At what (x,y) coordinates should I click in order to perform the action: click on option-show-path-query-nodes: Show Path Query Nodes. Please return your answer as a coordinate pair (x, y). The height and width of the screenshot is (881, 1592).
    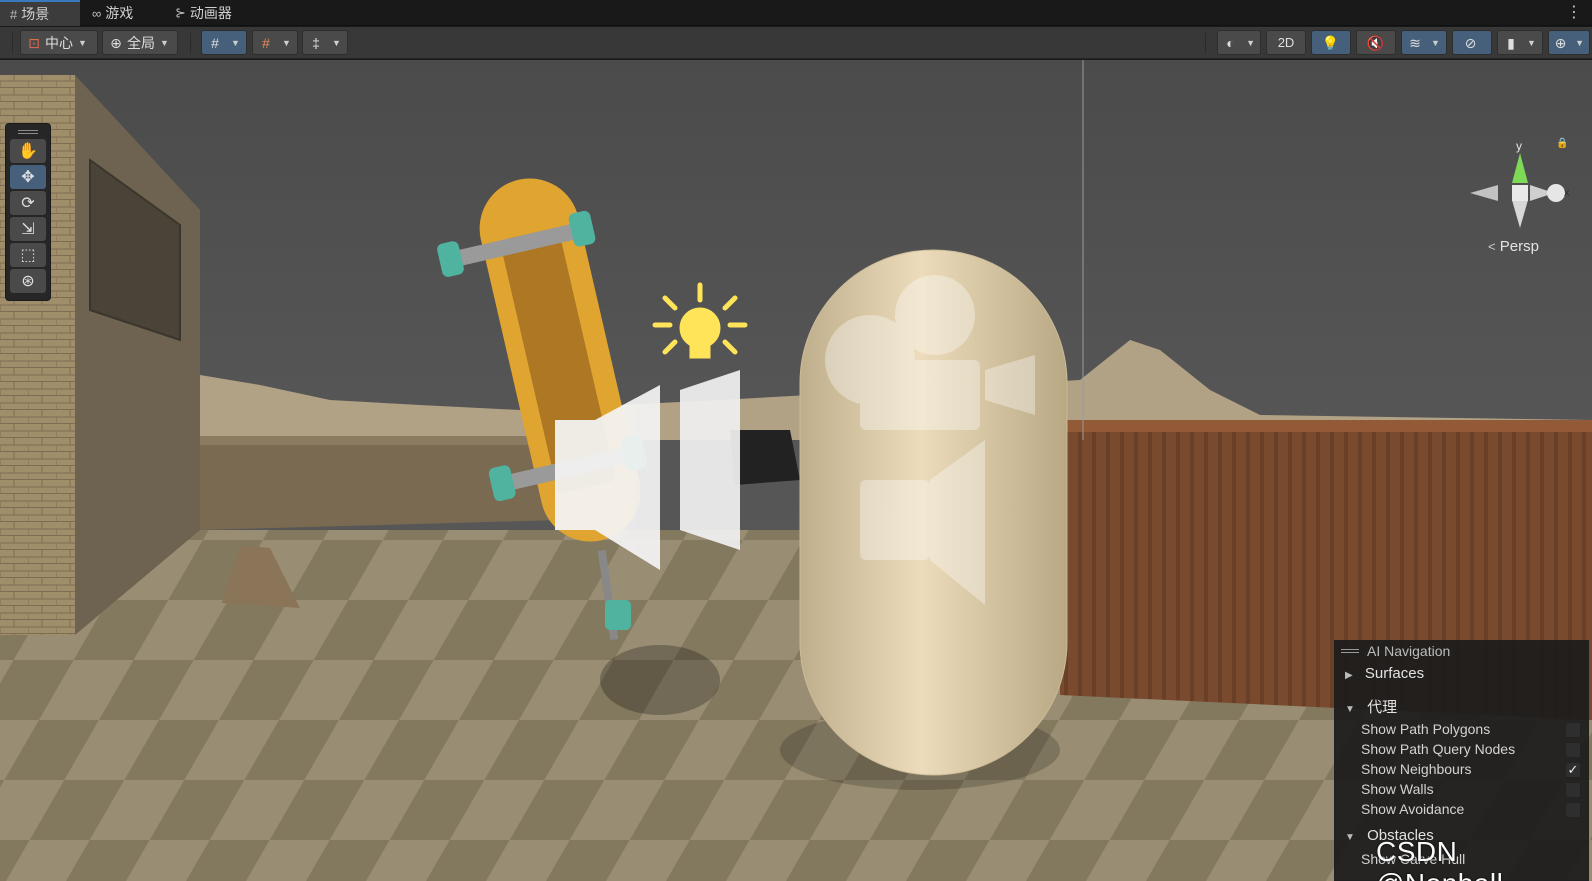
    Looking at the image, I should click on (1474, 749).